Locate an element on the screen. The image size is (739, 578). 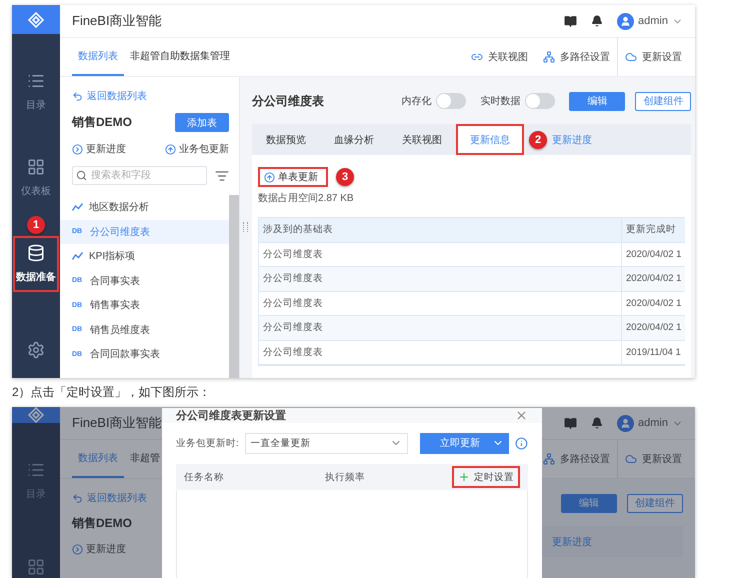
table-list-item: 地区数据分析 is located at coordinates (144, 207).